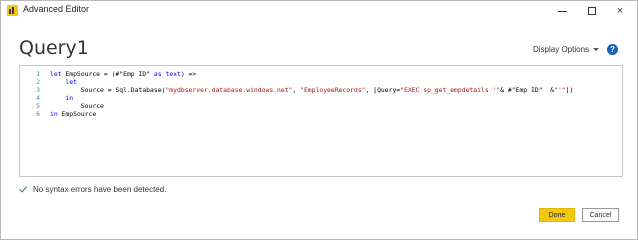  I want to click on chevron-down-icon, so click(596, 49).